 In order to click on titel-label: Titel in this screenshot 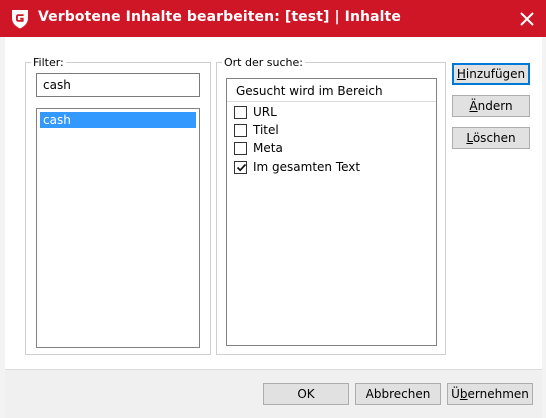, I will do `click(266, 130)`.